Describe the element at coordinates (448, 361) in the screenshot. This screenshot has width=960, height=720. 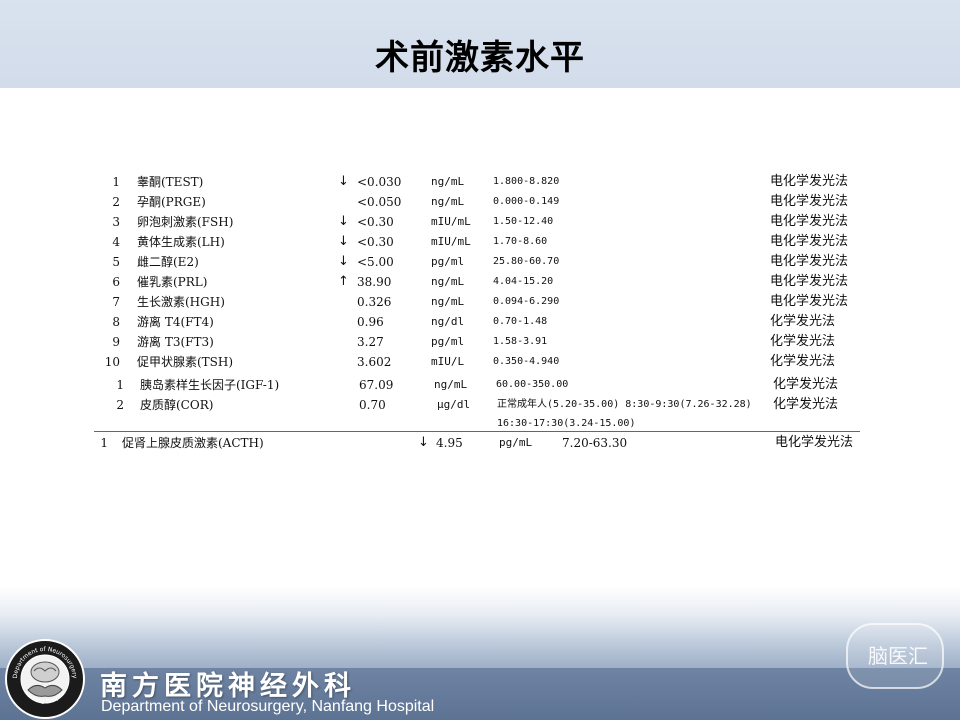
I see `test-unit: mIU/L` at that location.